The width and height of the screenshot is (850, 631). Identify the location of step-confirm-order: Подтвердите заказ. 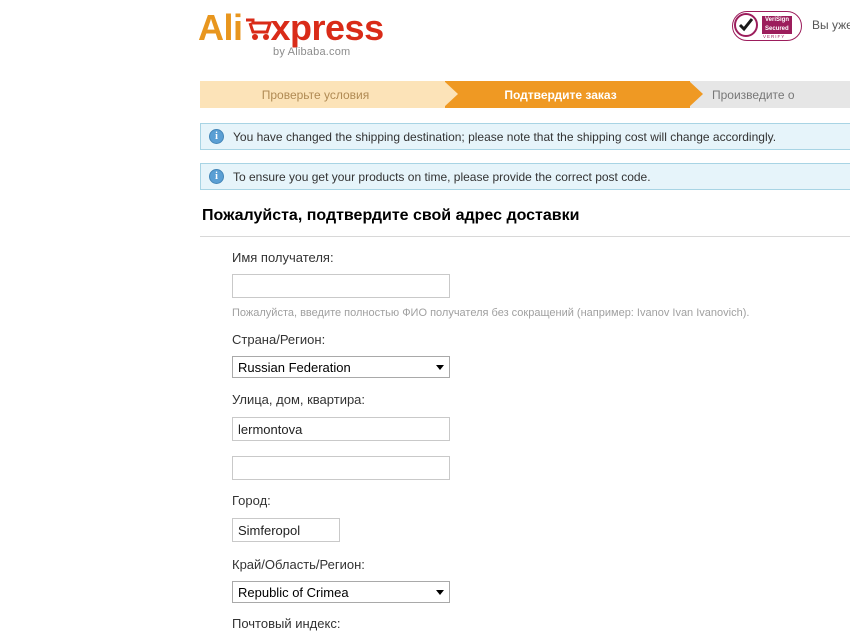
(574, 94).